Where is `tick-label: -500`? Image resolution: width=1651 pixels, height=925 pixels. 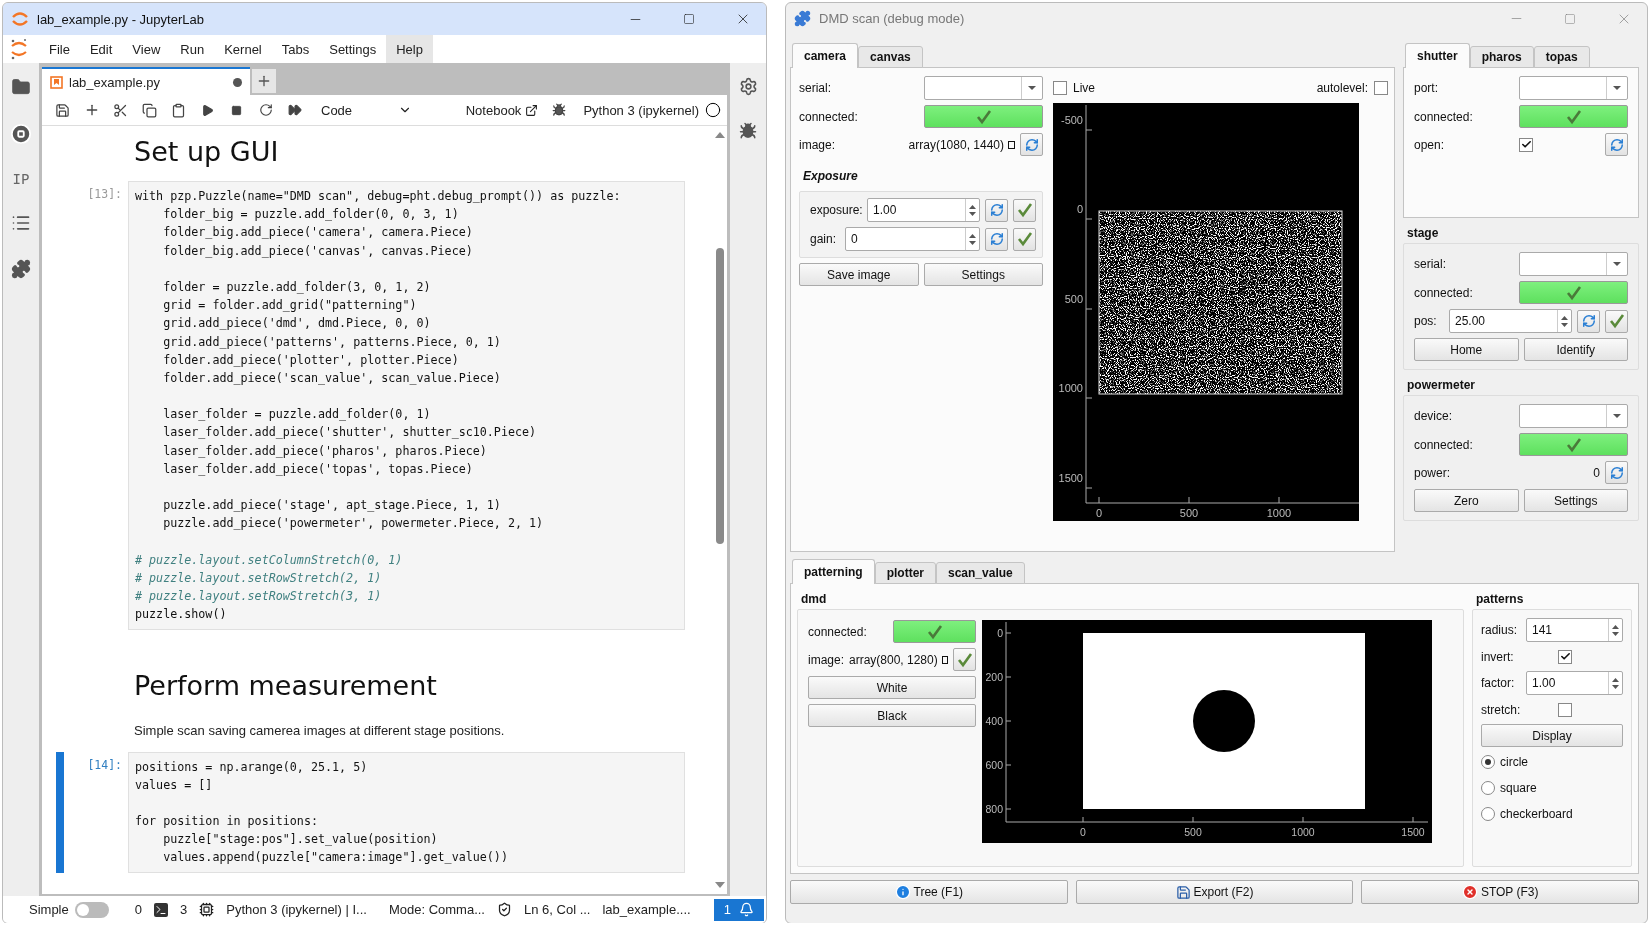
tick-label: -500 is located at coordinates (1071, 120).